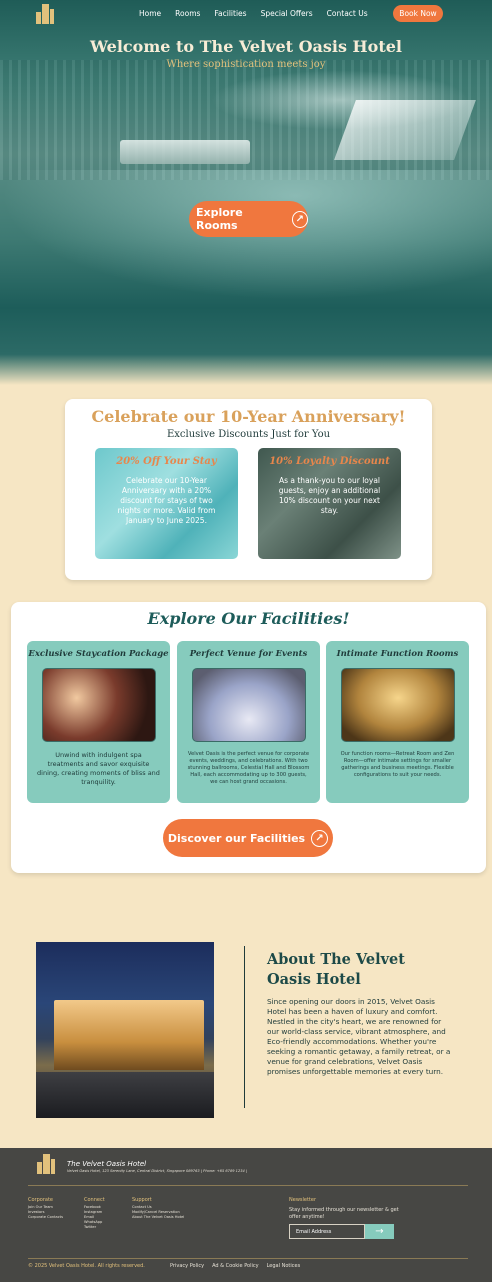  What do you see at coordinates (98, 654) in the screenshot?
I see `facility-card-title: Exclusive Staycation Package` at bounding box center [98, 654].